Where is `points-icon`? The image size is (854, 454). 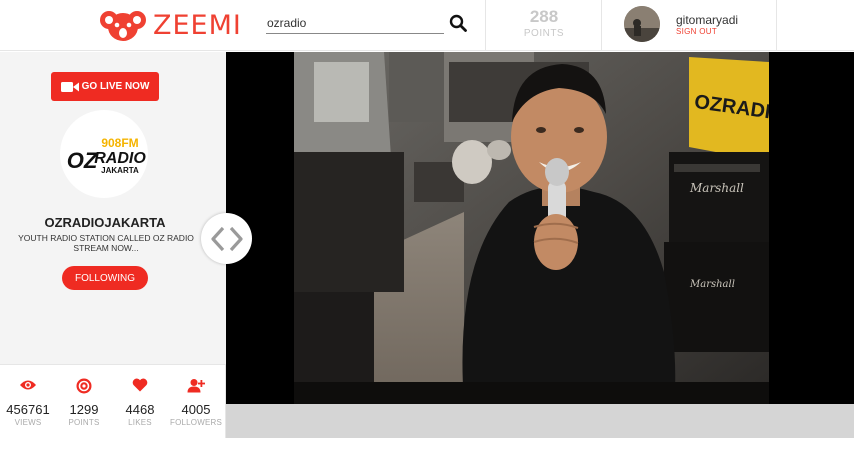 points-icon is located at coordinates (84, 386).